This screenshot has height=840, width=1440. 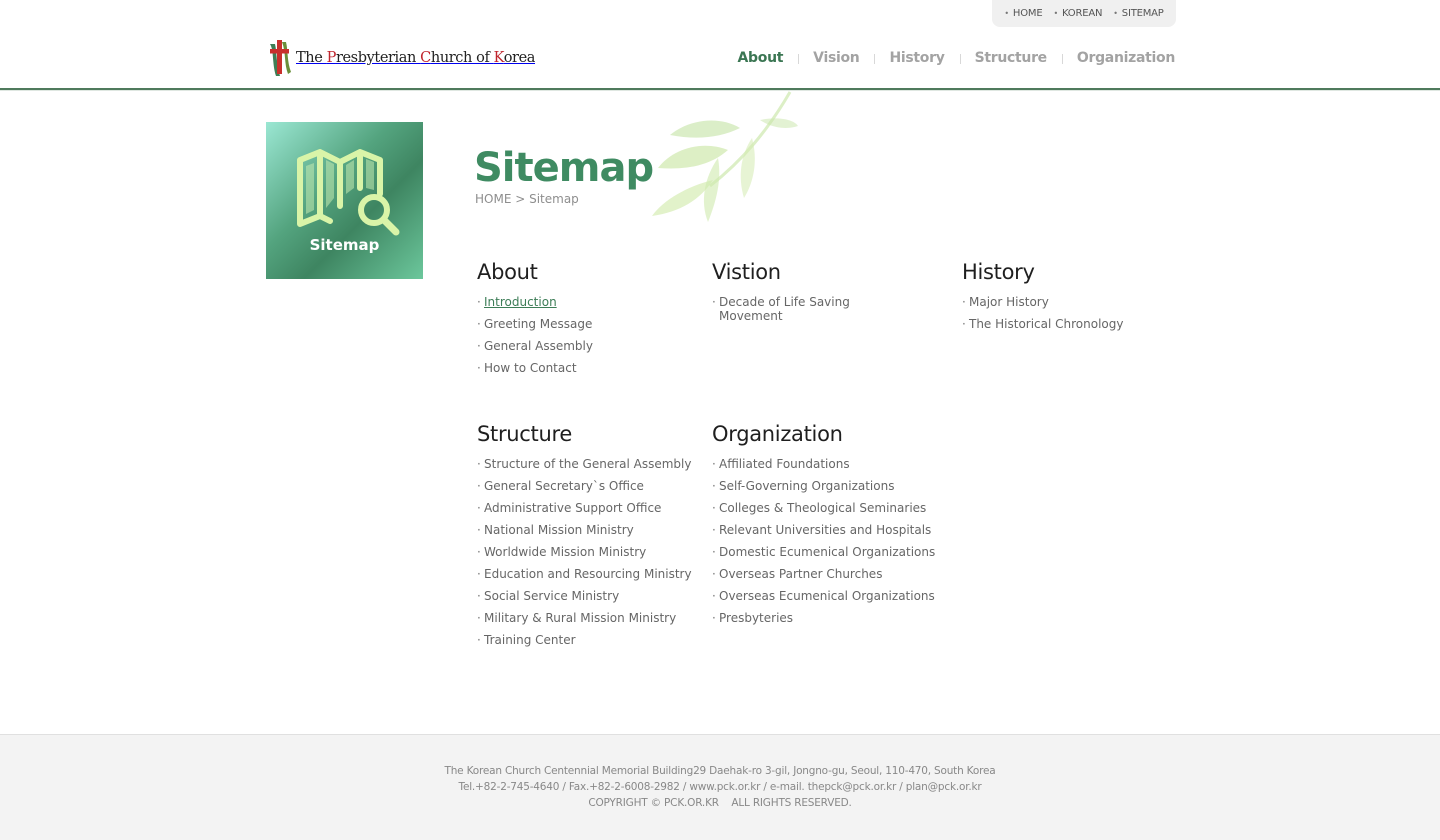 What do you see at coordinates (746, 272) in the screenshot?
I see `group-title-vision: Vistion` at bounding box center [746, 272].